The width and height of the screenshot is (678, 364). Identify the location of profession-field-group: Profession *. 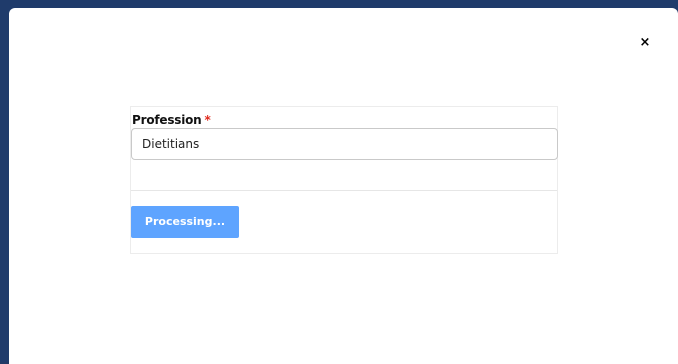
(344, 149).